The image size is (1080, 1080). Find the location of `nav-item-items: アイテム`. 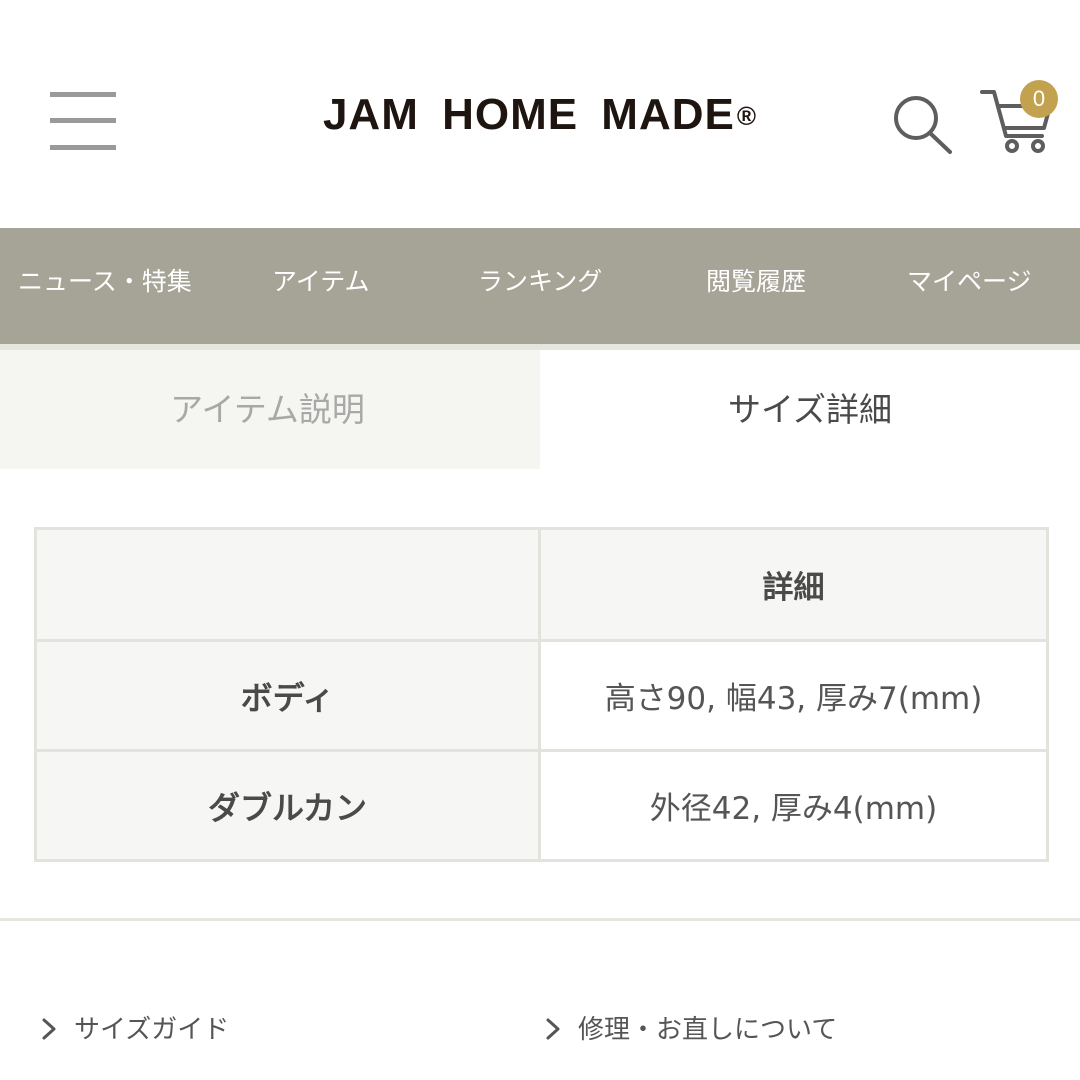

nav-item-items: アイテム is located at coordinates (321, 286).